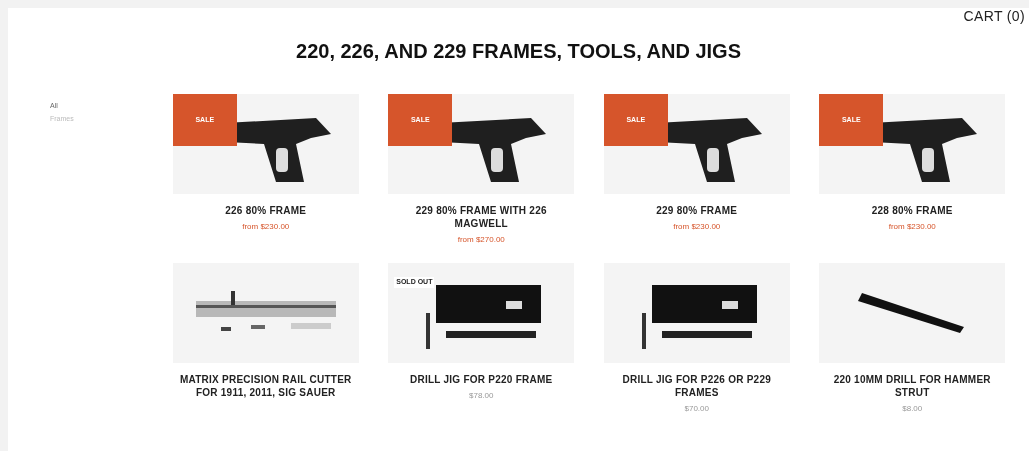 This screenshot has width=1029, height=451. I want to click on product-price: $8.00, so click(912, 409).